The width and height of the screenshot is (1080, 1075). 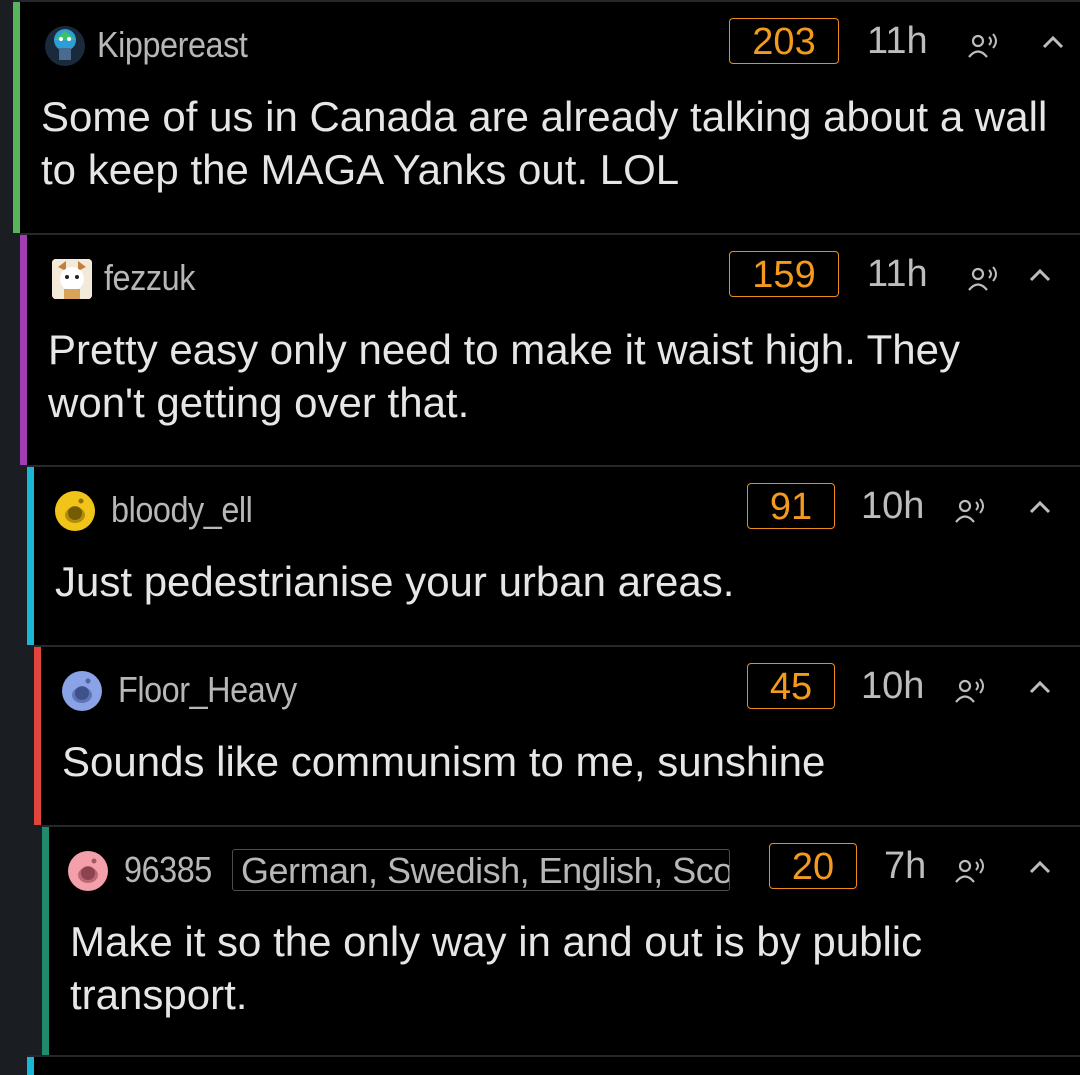 I want to click on score-badge: 20, so click(x=813, y=866).